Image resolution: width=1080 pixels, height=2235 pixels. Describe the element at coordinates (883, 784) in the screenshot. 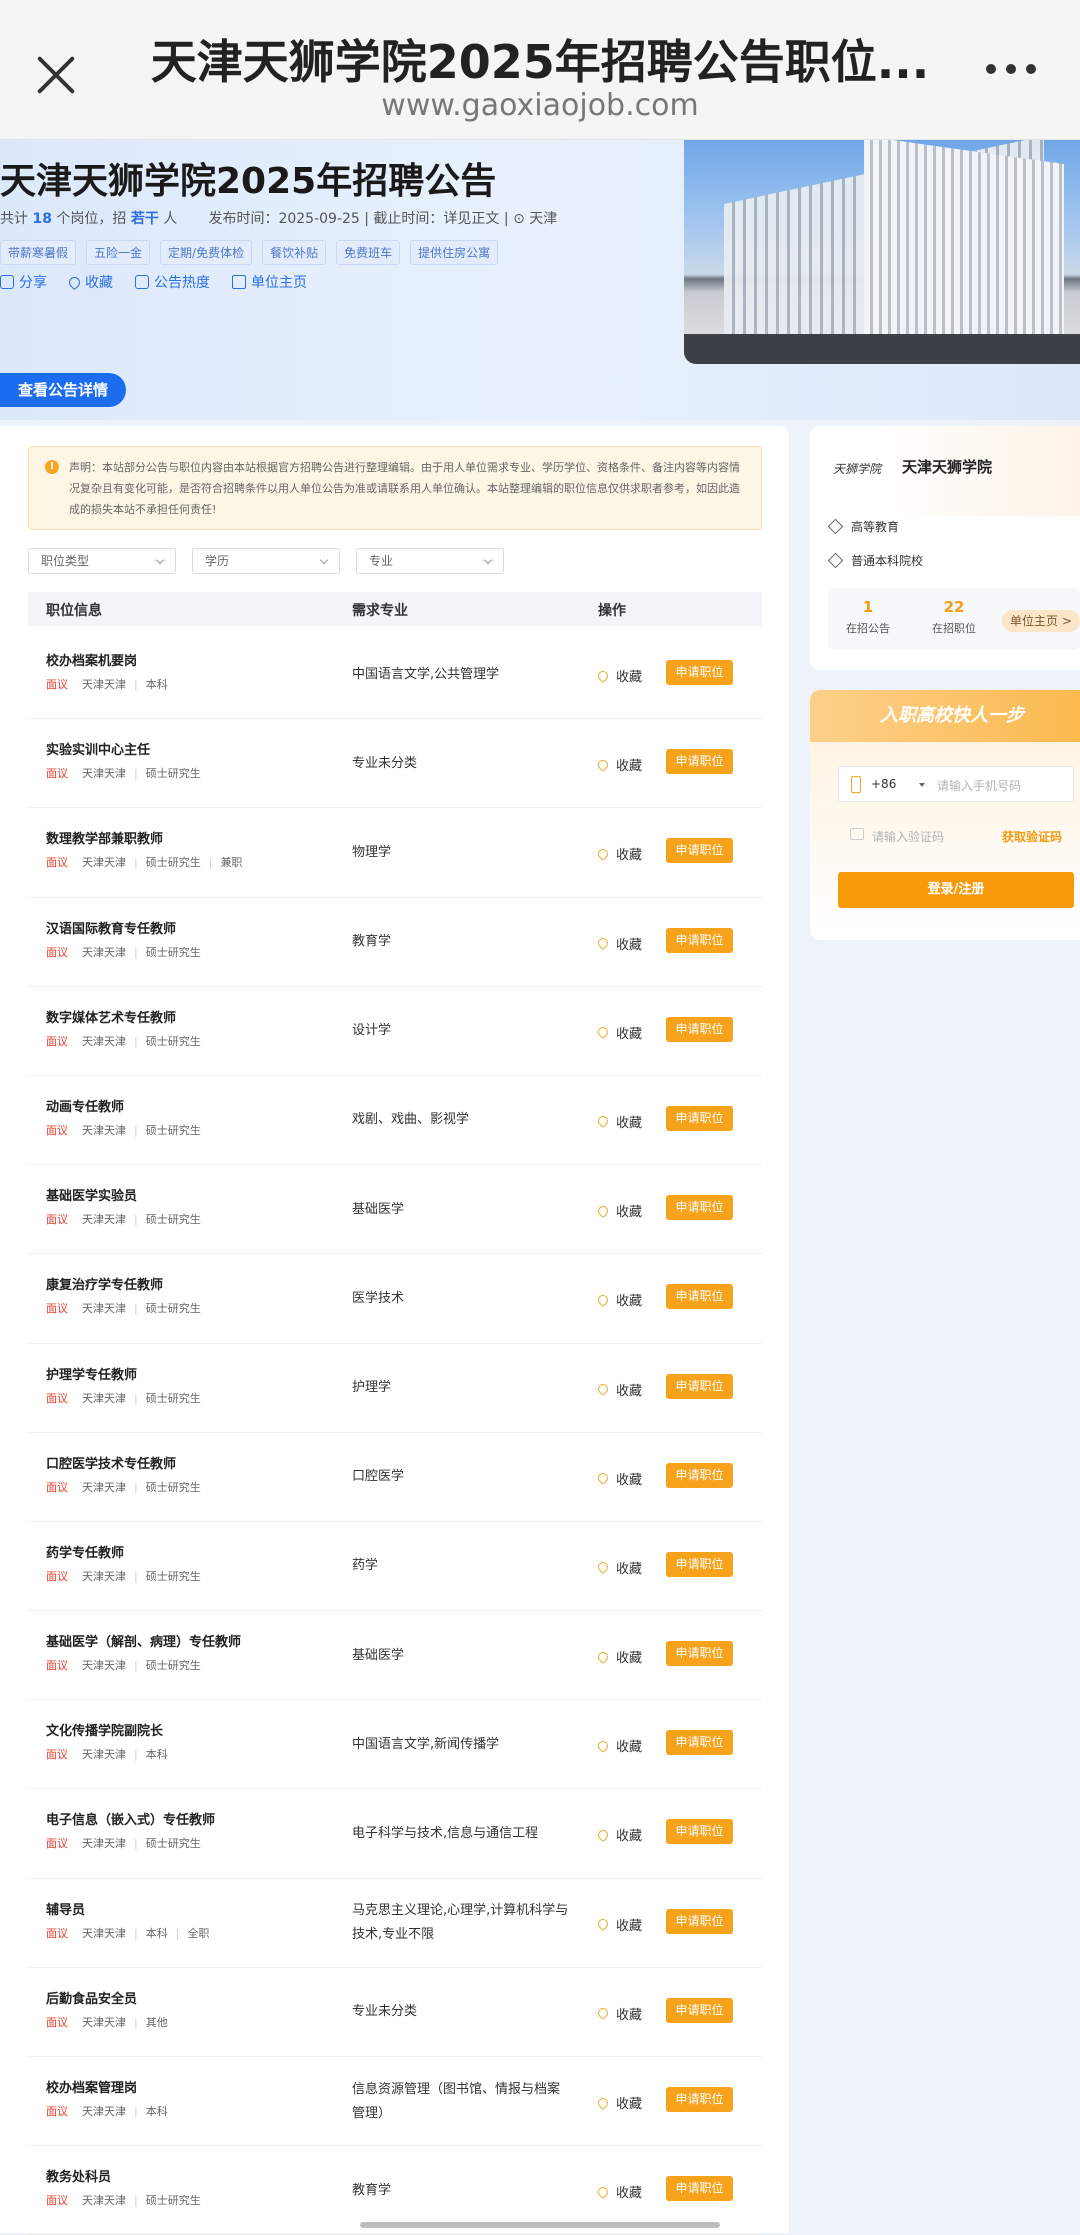

I see `country-code-select: +86` at that location.